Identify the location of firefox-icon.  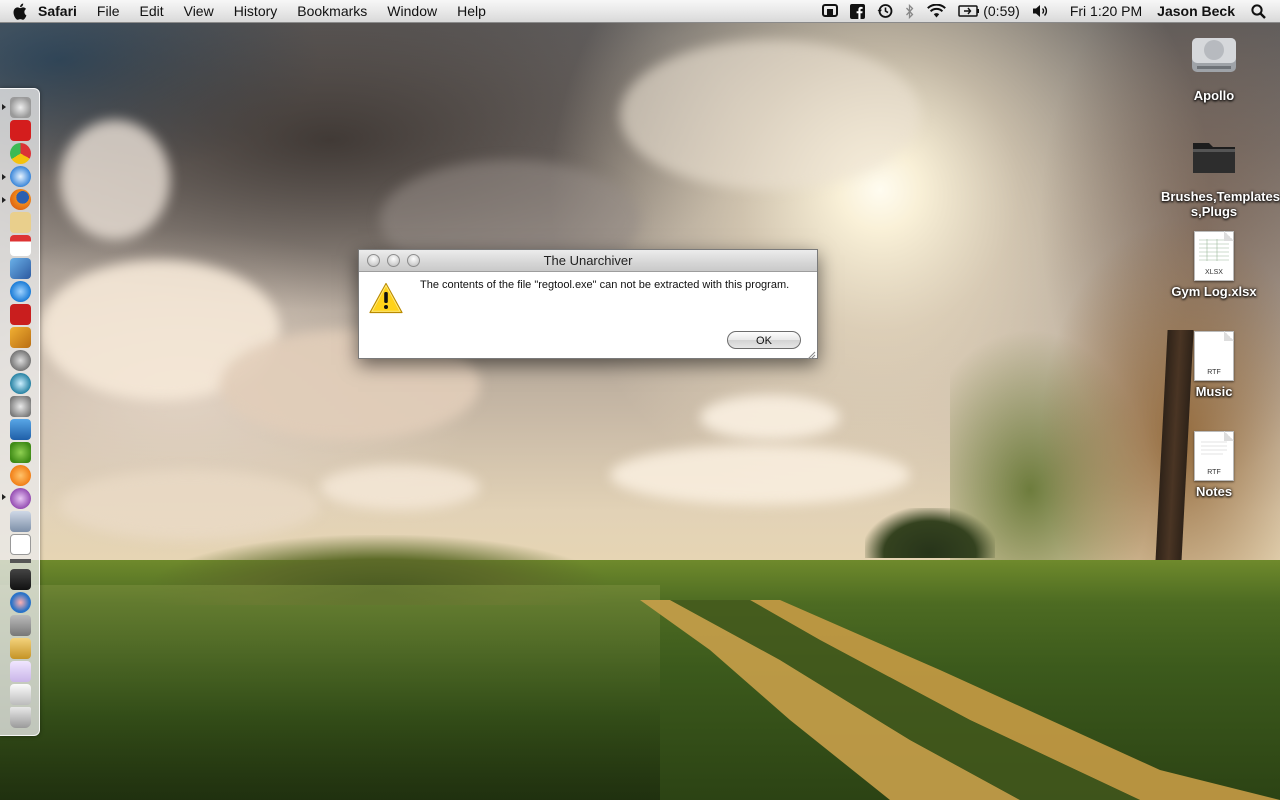
(20, 199).